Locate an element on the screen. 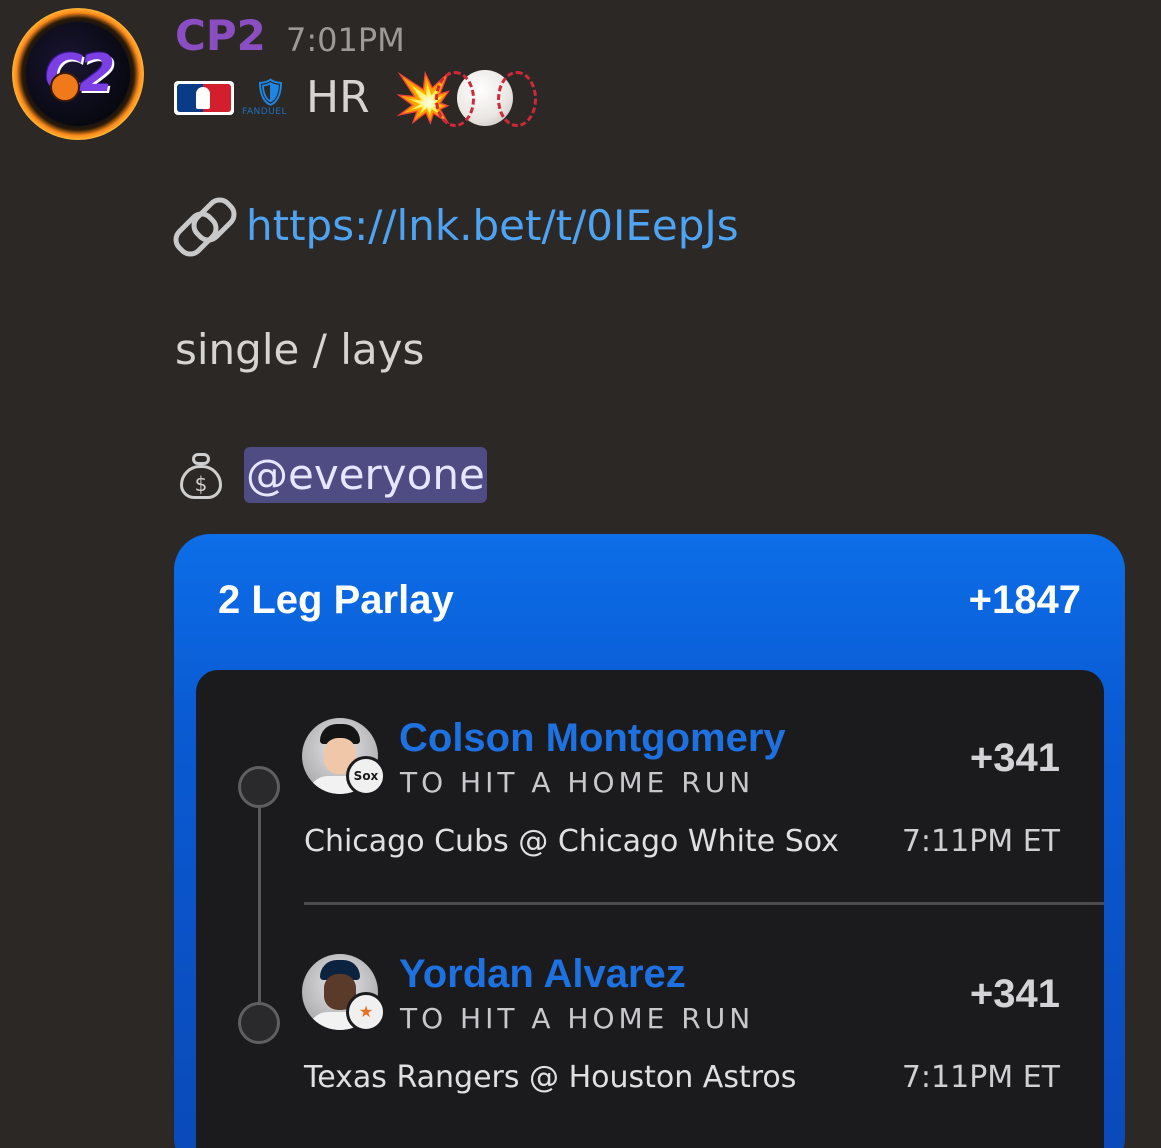 This screenshot has height=1148, width=1161. everyone-mention: @everyone is located at coordinates (365, 475).